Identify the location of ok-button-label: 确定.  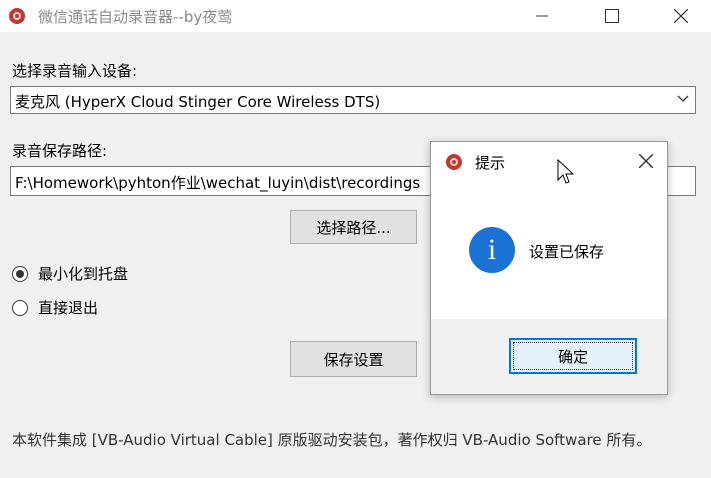
(572, 356).